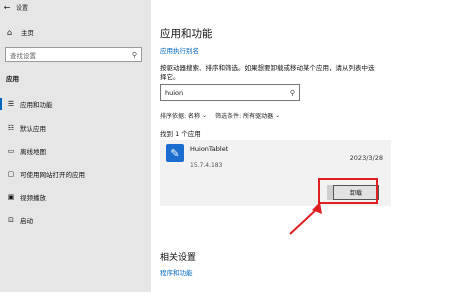 This screenshot has width=474, height=292. What do you see at coordinates (230, 92) in the screenshot?
I see `app-search-input: huion ⚲` at bounding box center [230, 92].